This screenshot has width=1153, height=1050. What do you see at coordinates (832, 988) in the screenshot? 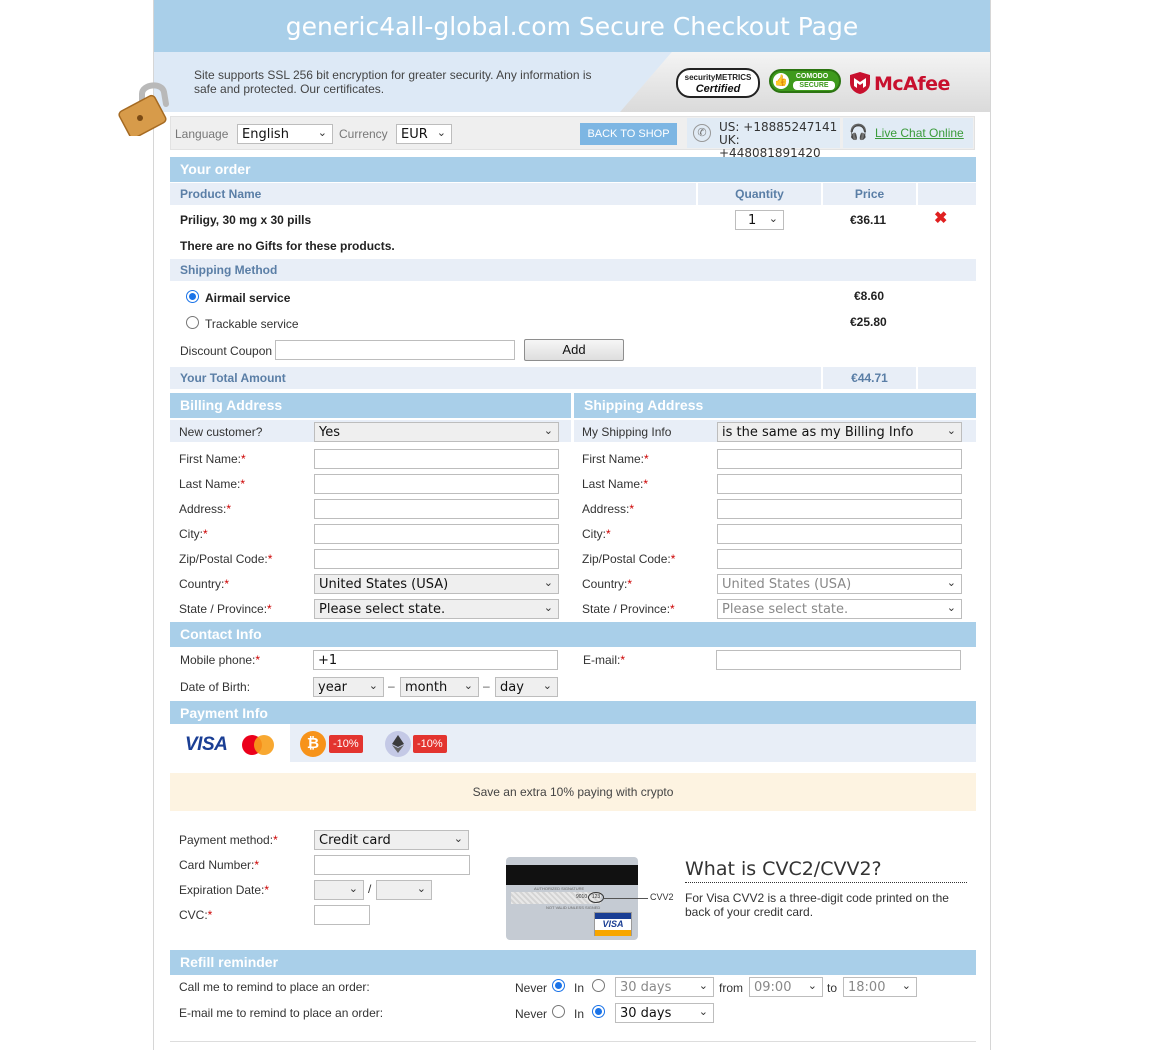
I see `to-label: to` at bounding box center [832, 988].